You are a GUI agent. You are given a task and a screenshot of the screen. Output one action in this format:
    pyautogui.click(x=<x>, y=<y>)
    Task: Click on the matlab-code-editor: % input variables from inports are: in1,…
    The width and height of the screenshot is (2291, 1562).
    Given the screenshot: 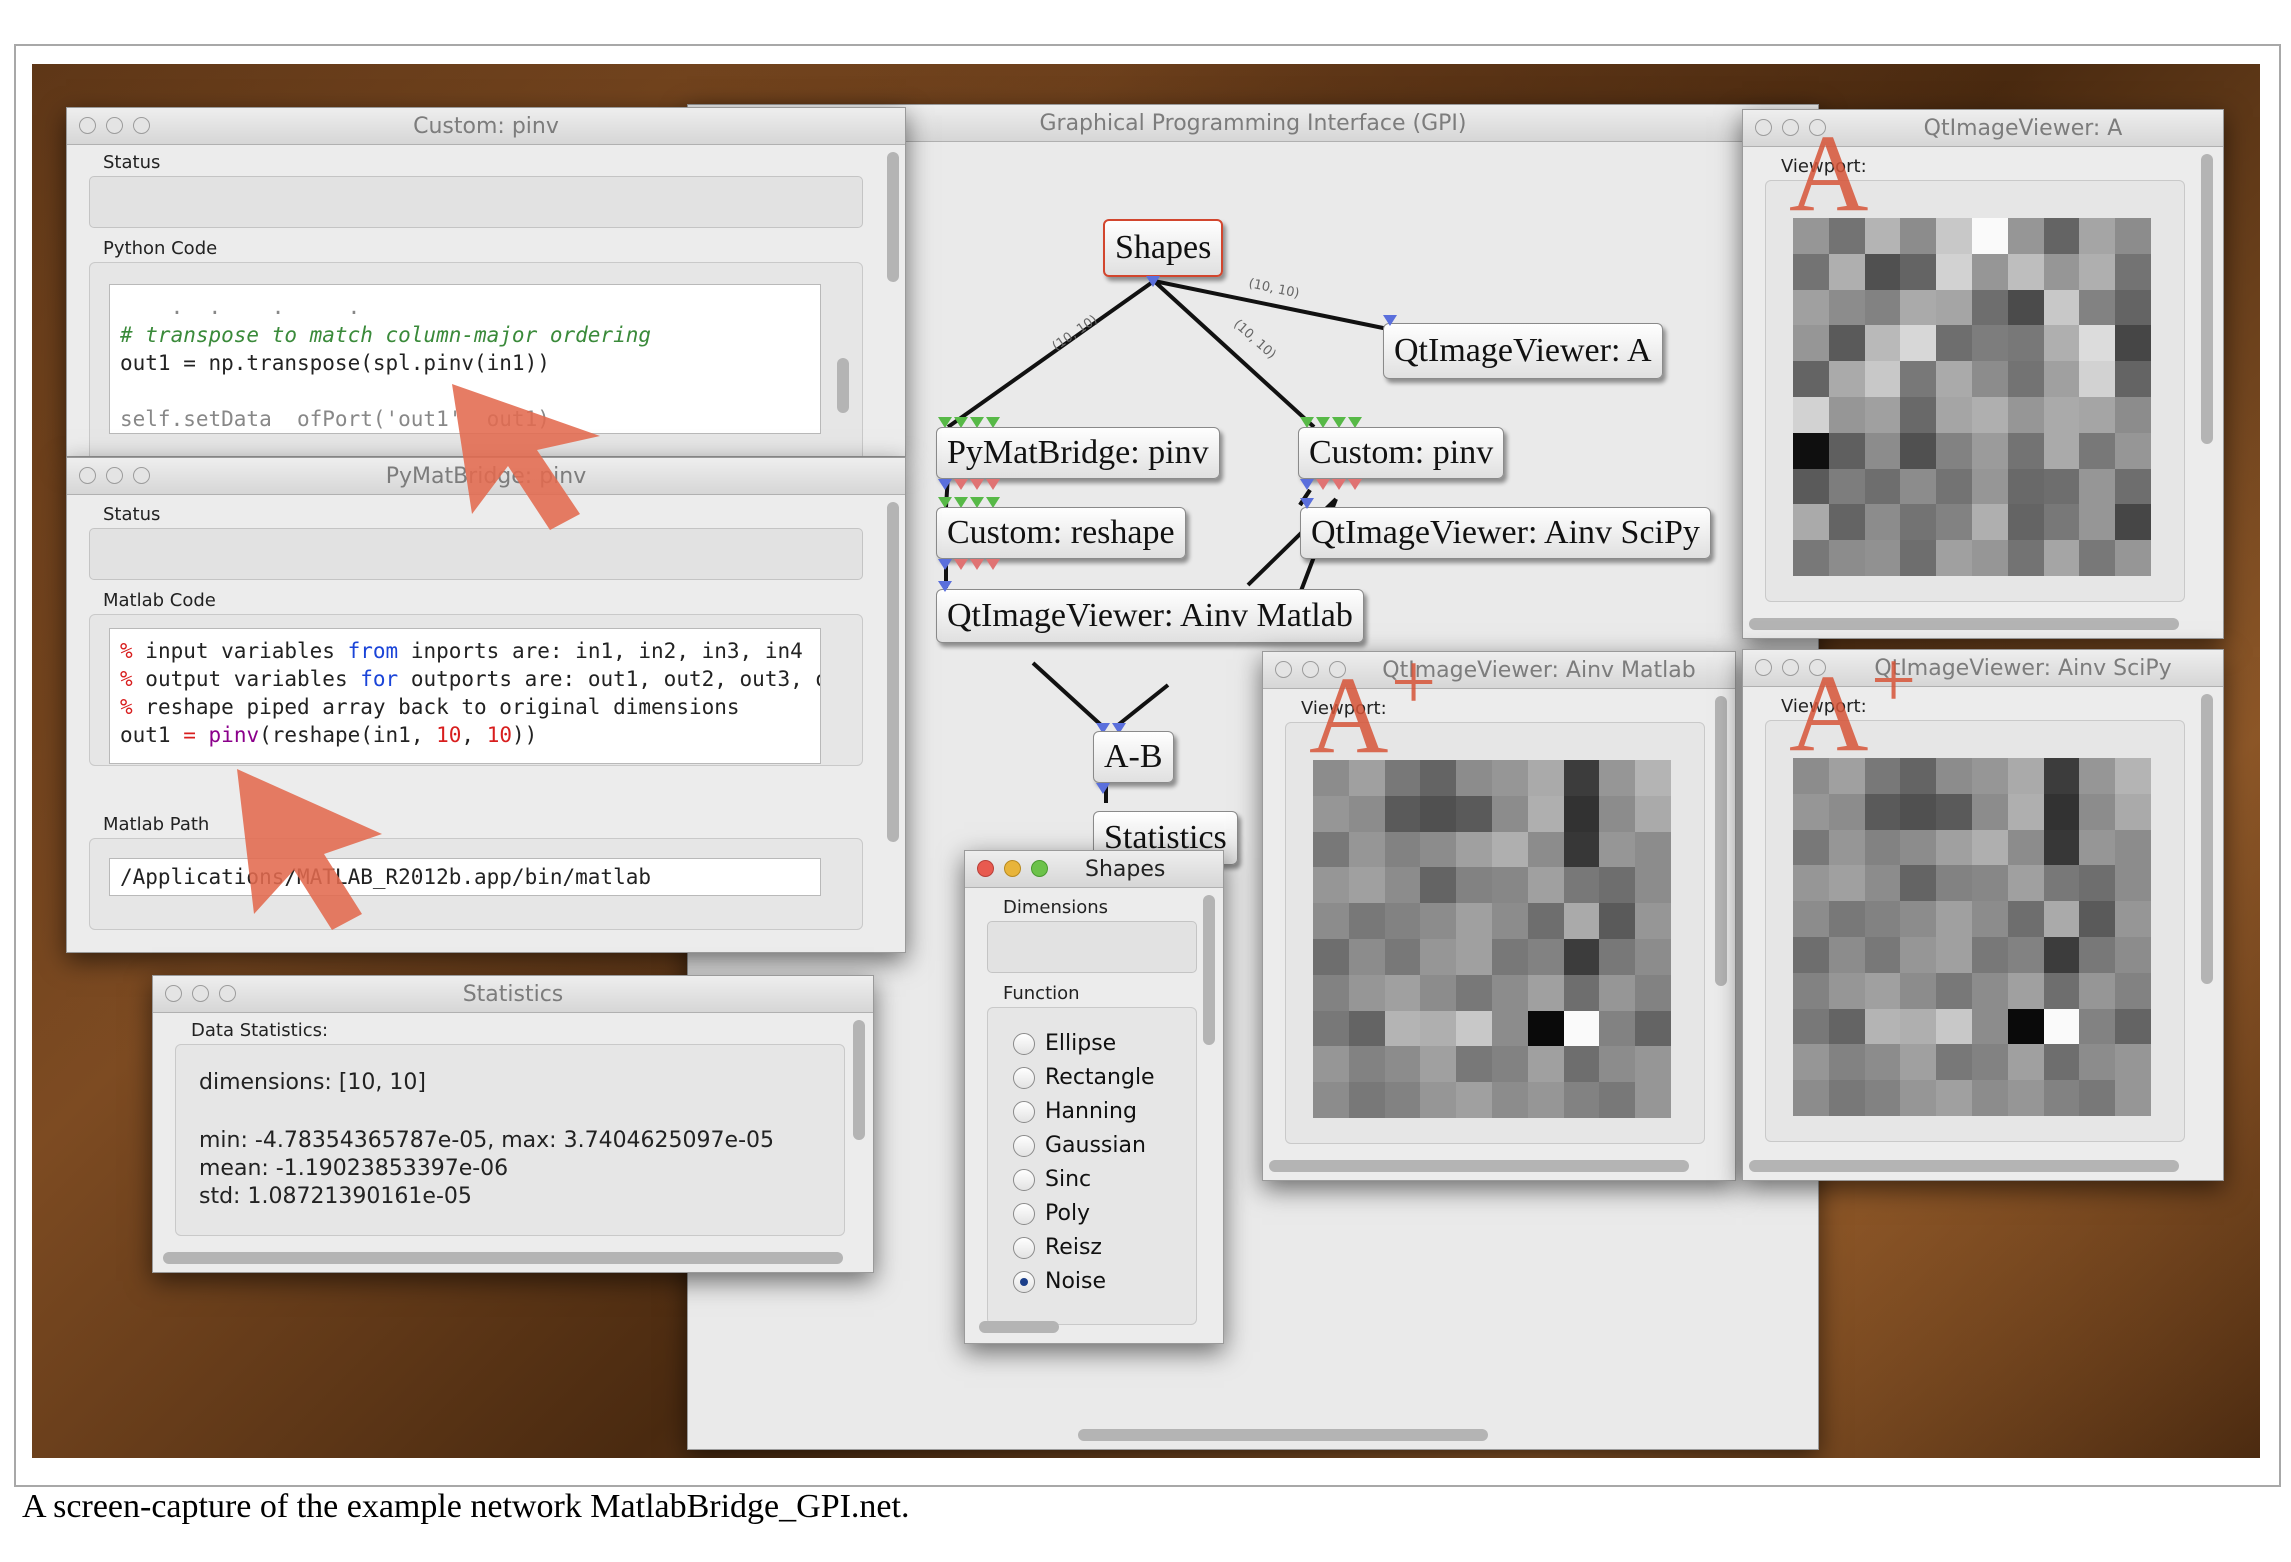 What is the action you would take?
    pyautogui.click(x=465, y=696)
    